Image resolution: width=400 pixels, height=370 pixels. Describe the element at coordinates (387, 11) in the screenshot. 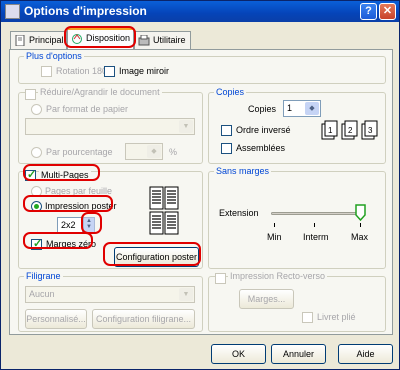

I see `close-button: ✕` at that location.